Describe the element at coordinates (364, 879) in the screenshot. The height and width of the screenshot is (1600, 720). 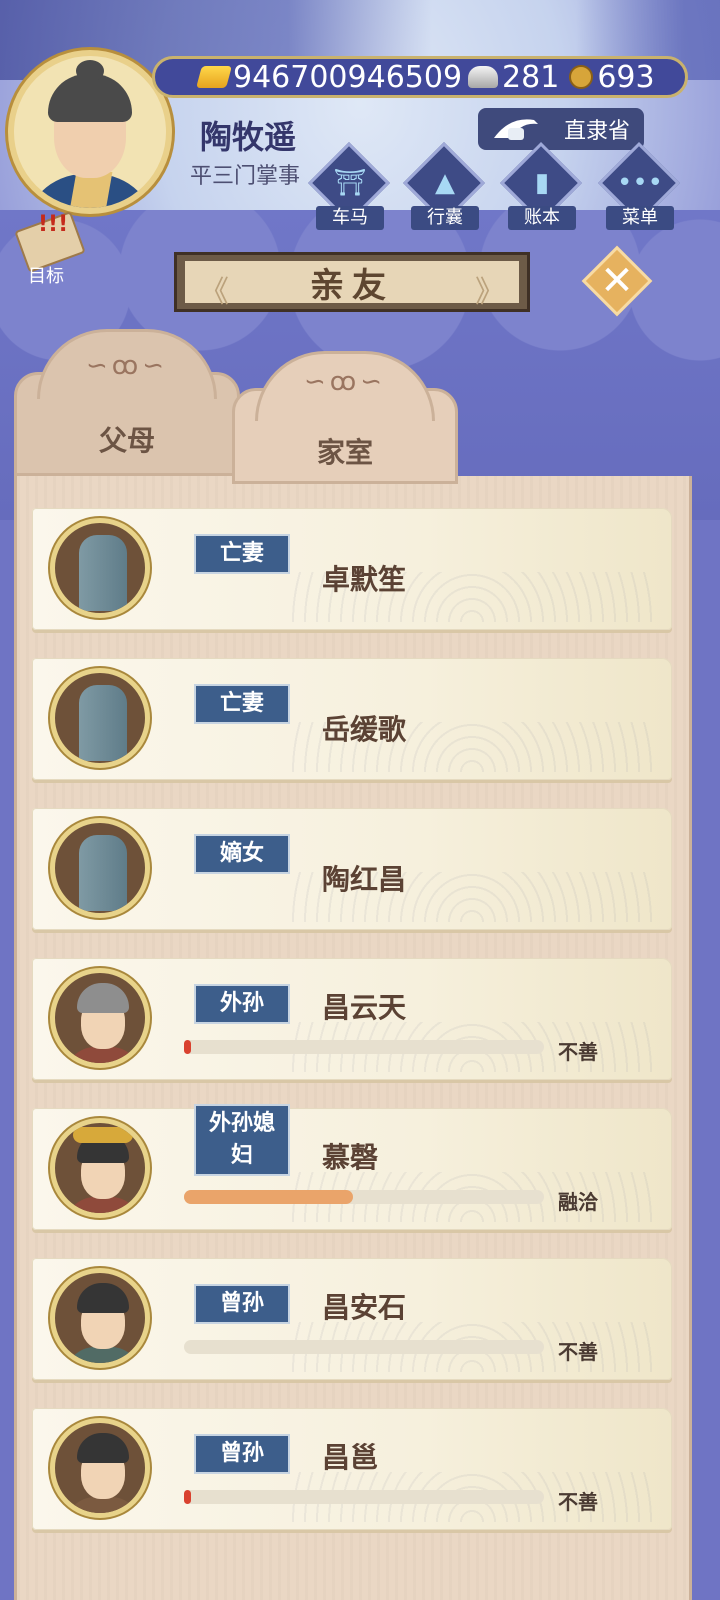
I see `relative-name: 陶红昌` at that location.